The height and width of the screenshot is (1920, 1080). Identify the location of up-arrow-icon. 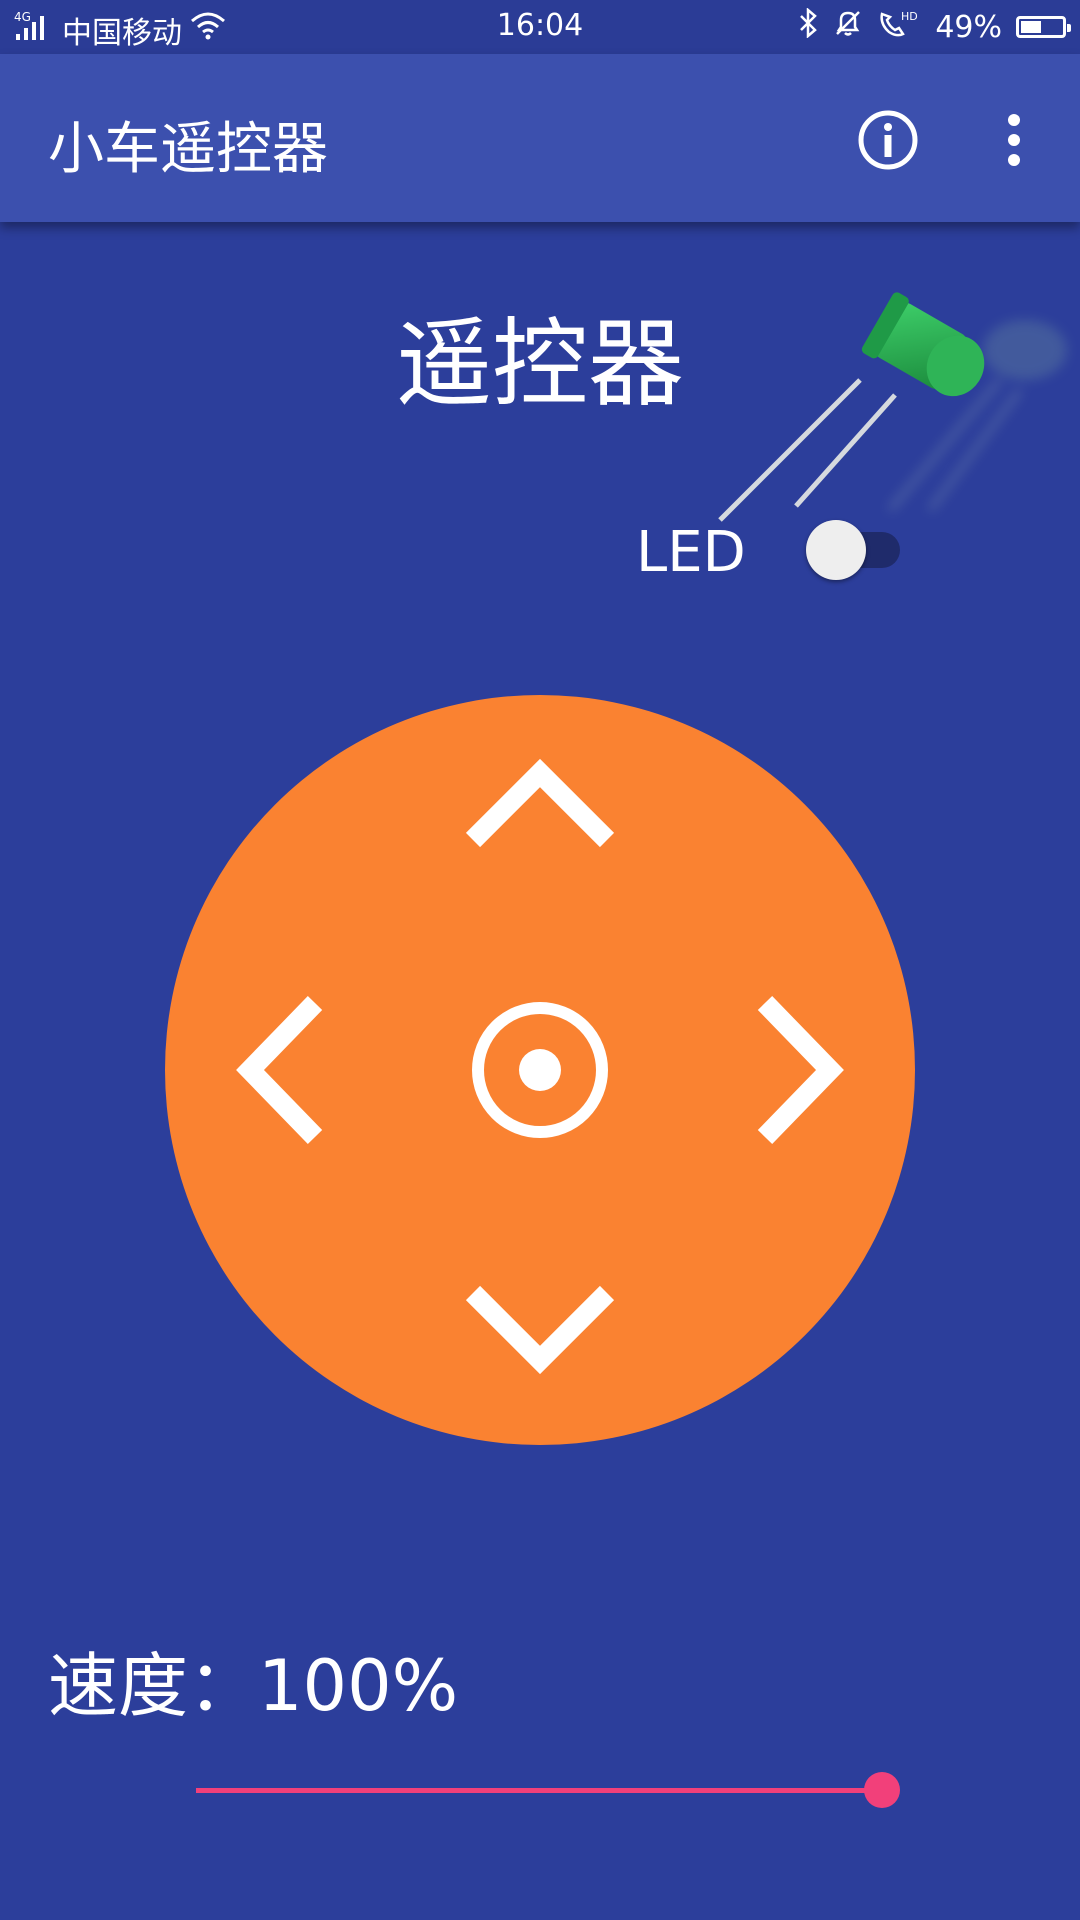
(540, 803).